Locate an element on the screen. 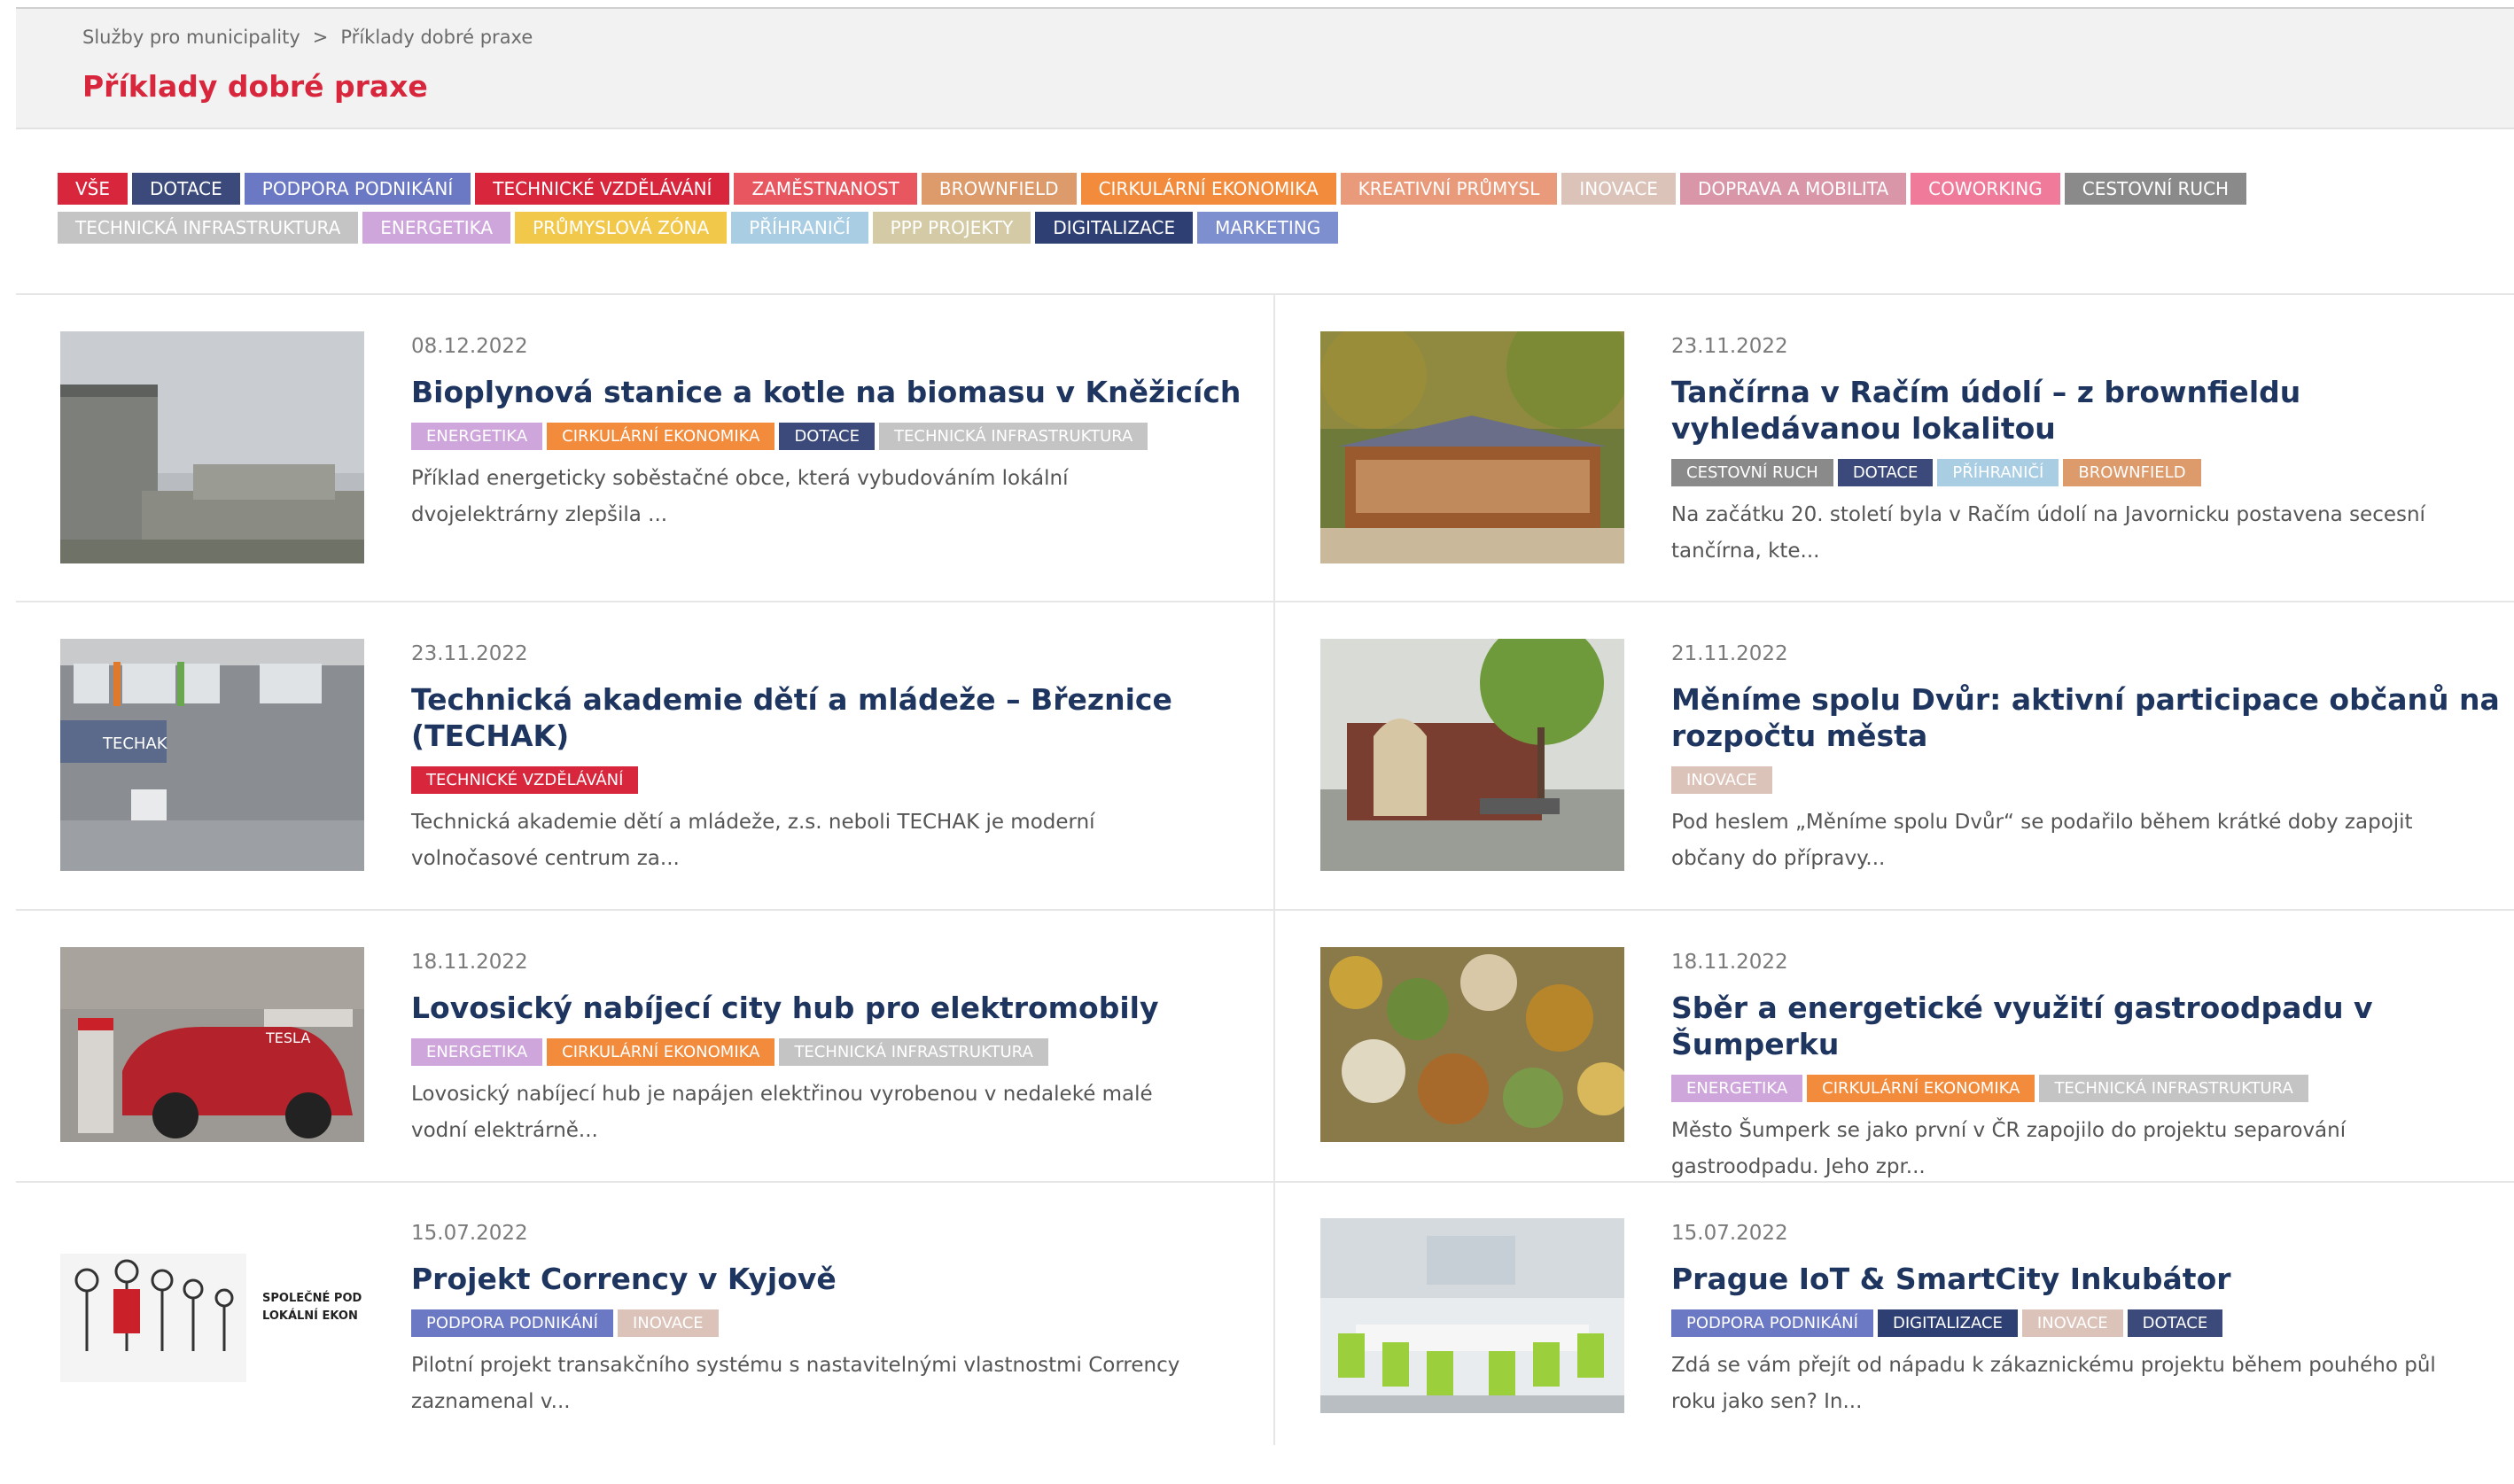 This screenshot has height=1484, width=2514. article-thumbnail-biogas-plant is located at coordinates (212, 447).